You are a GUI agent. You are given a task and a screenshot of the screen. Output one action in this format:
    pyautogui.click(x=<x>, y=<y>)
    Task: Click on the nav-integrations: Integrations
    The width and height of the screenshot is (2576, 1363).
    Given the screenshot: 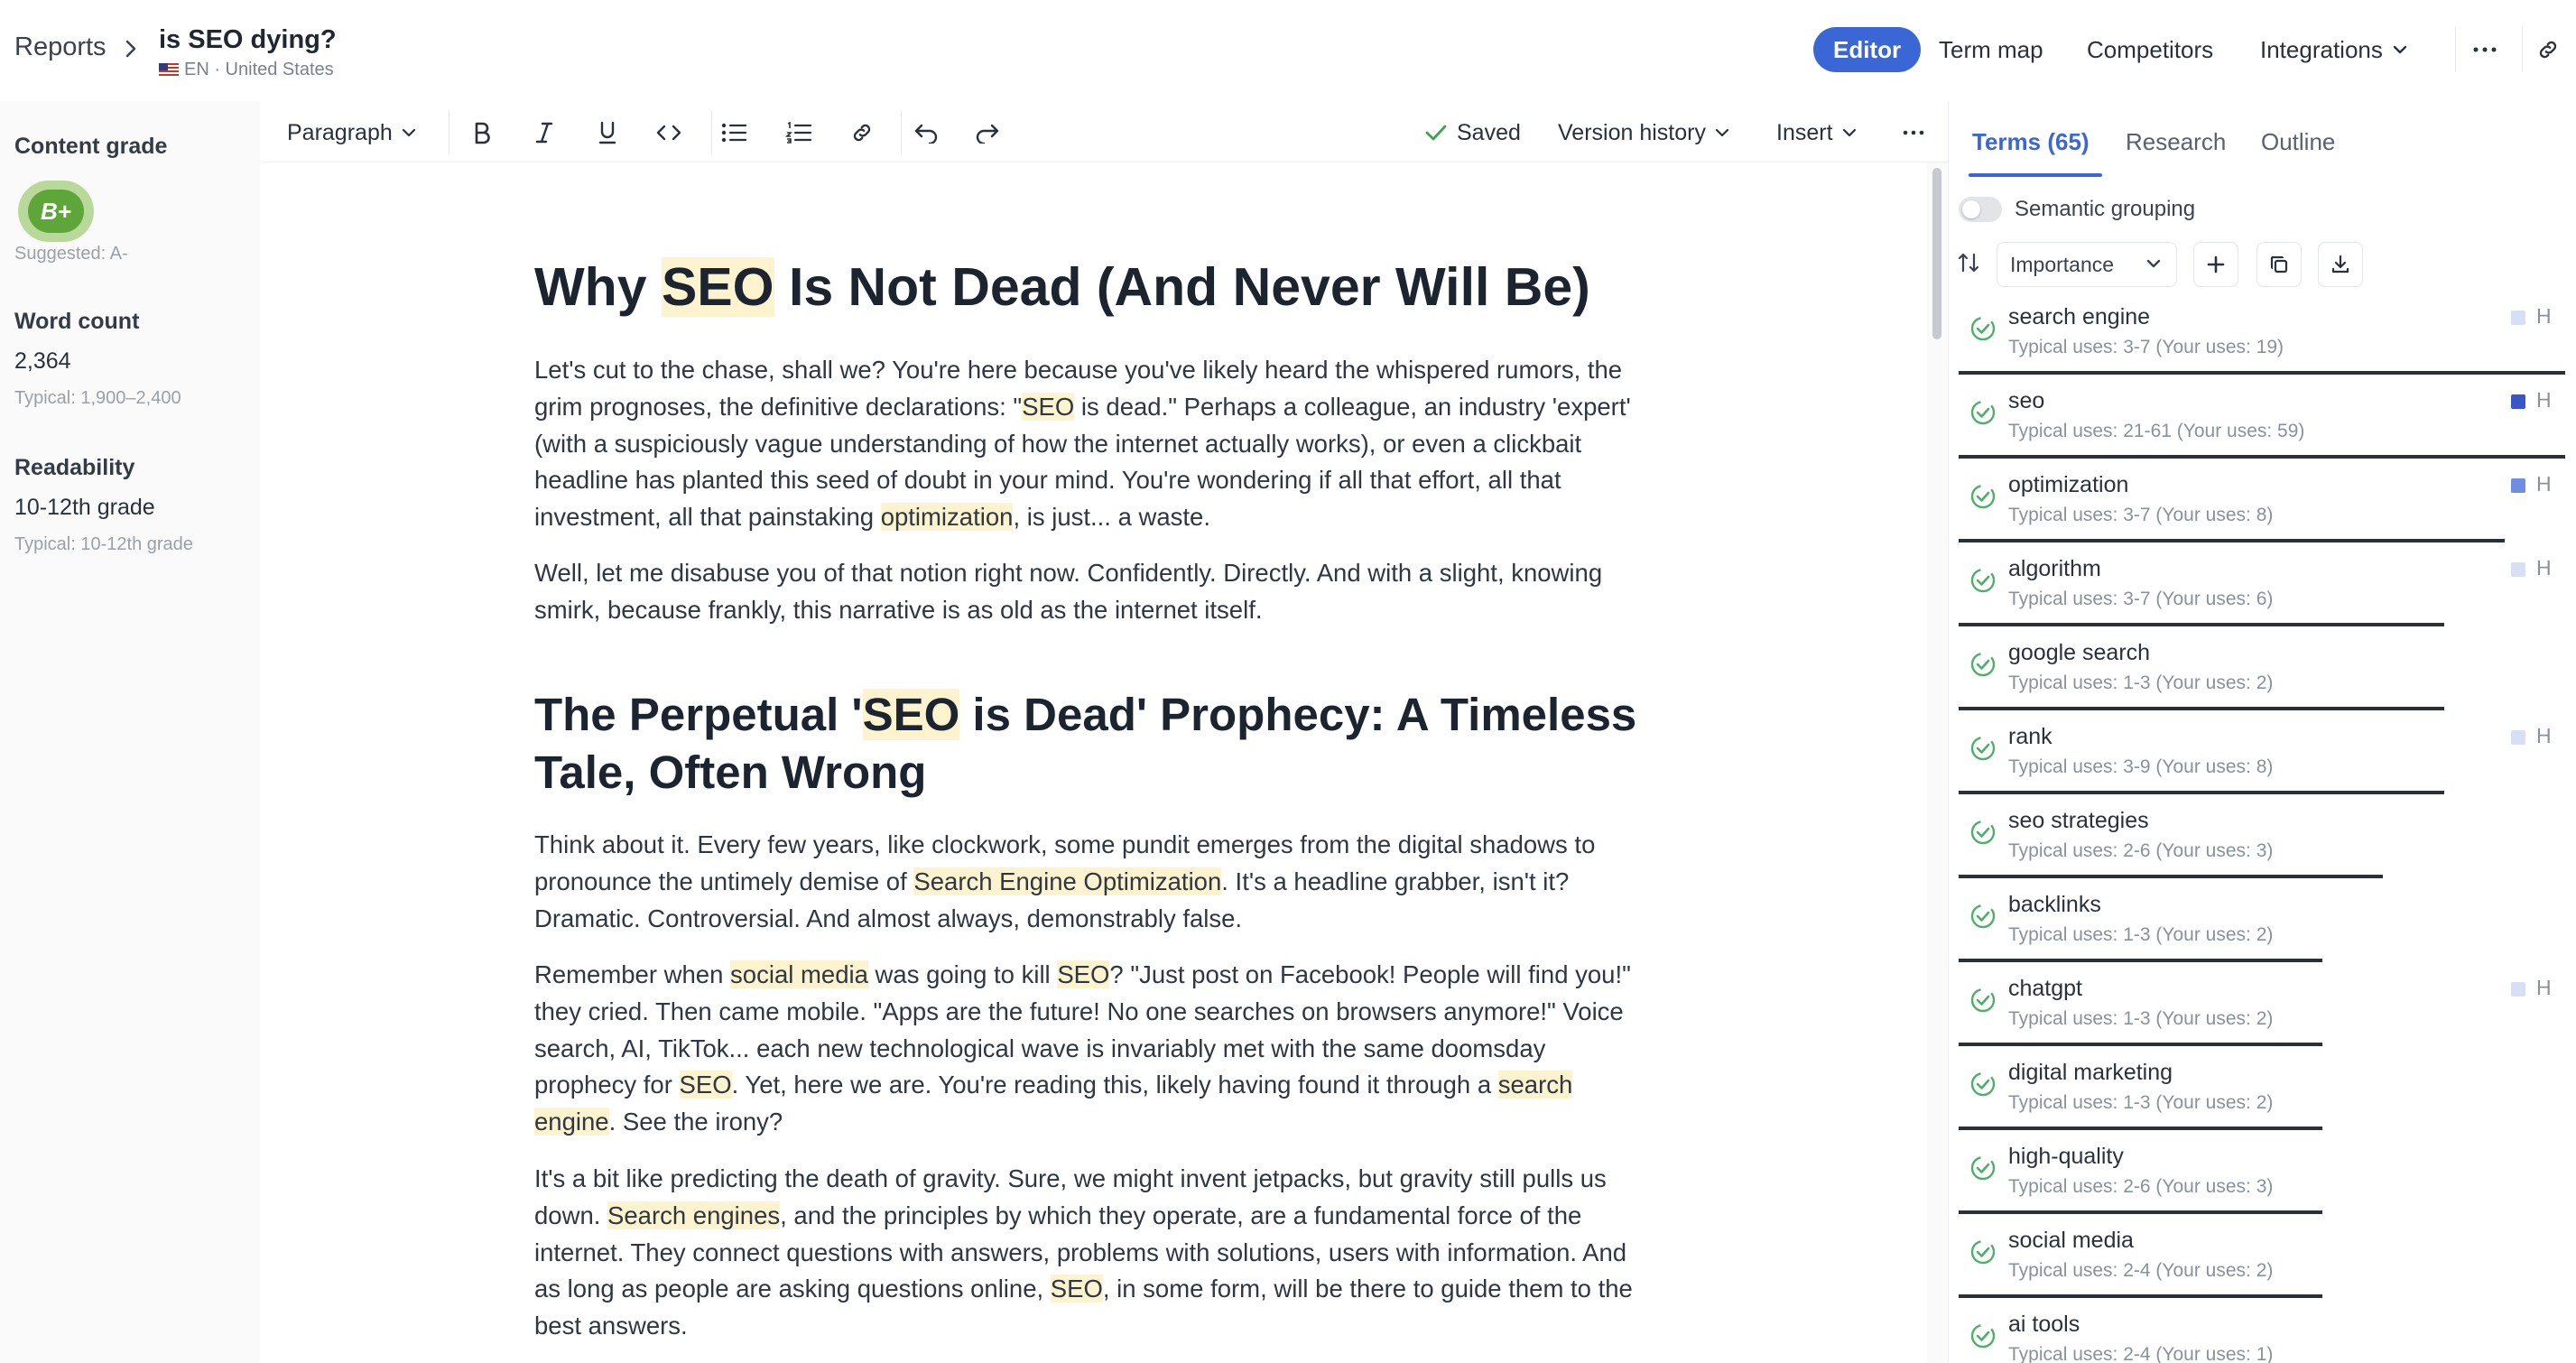 What is the action you would take?
    pyautogui.click(x=2334, y=49)
    